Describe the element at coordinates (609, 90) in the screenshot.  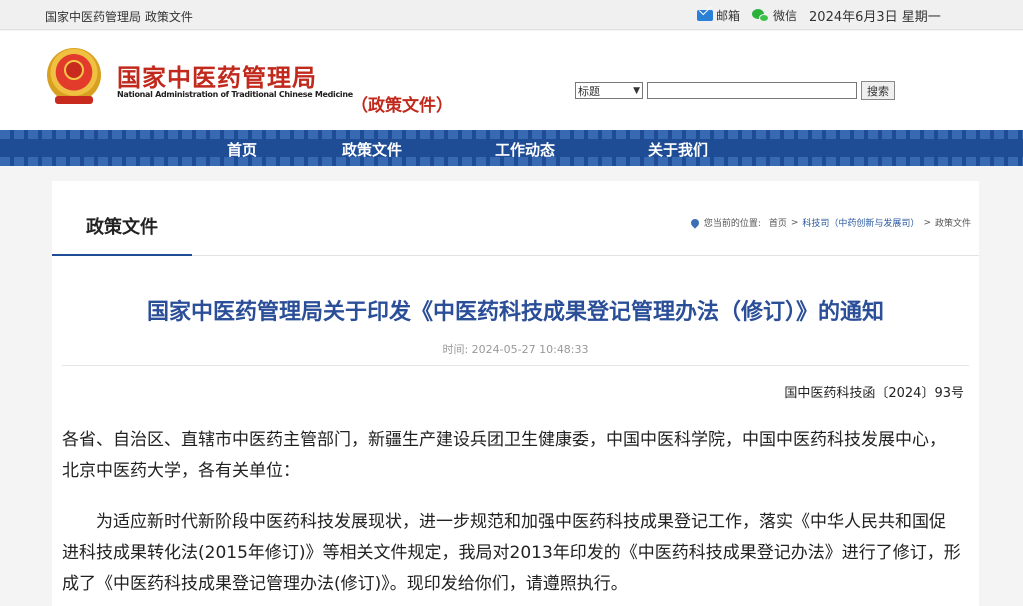
I see `search-field-select: 标题 ▼` at that location.